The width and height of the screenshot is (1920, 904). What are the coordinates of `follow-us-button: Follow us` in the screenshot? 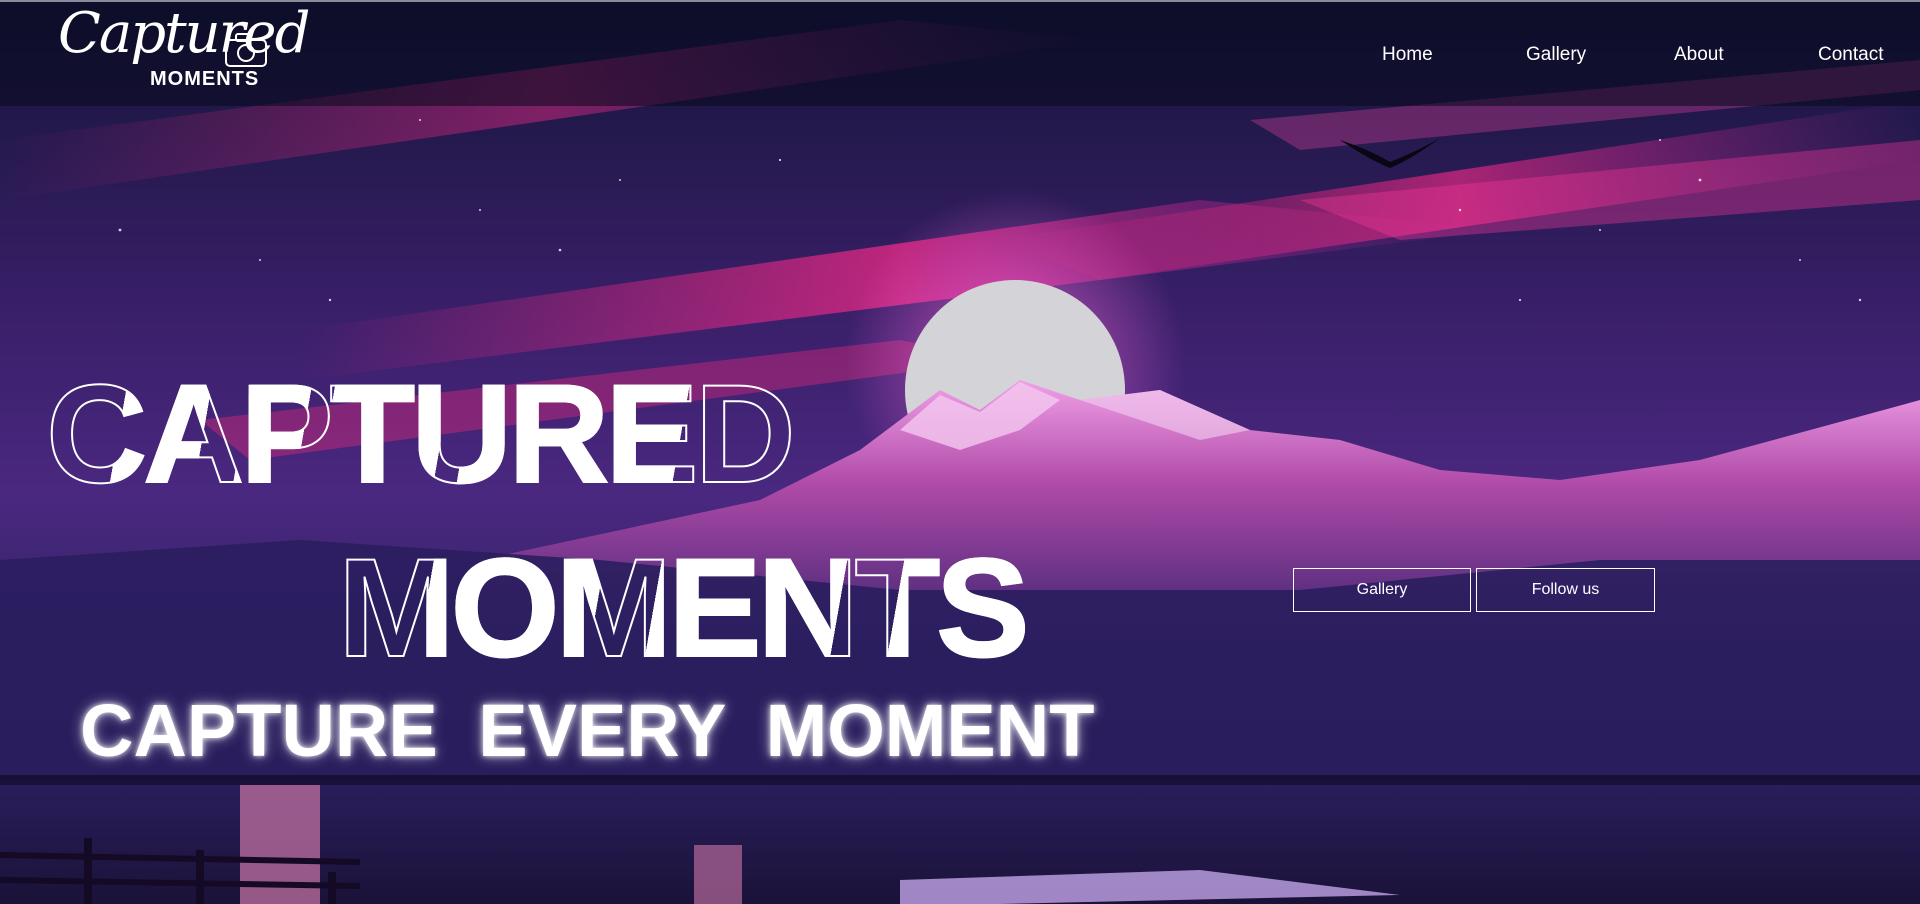 It's located at (1565, 590).